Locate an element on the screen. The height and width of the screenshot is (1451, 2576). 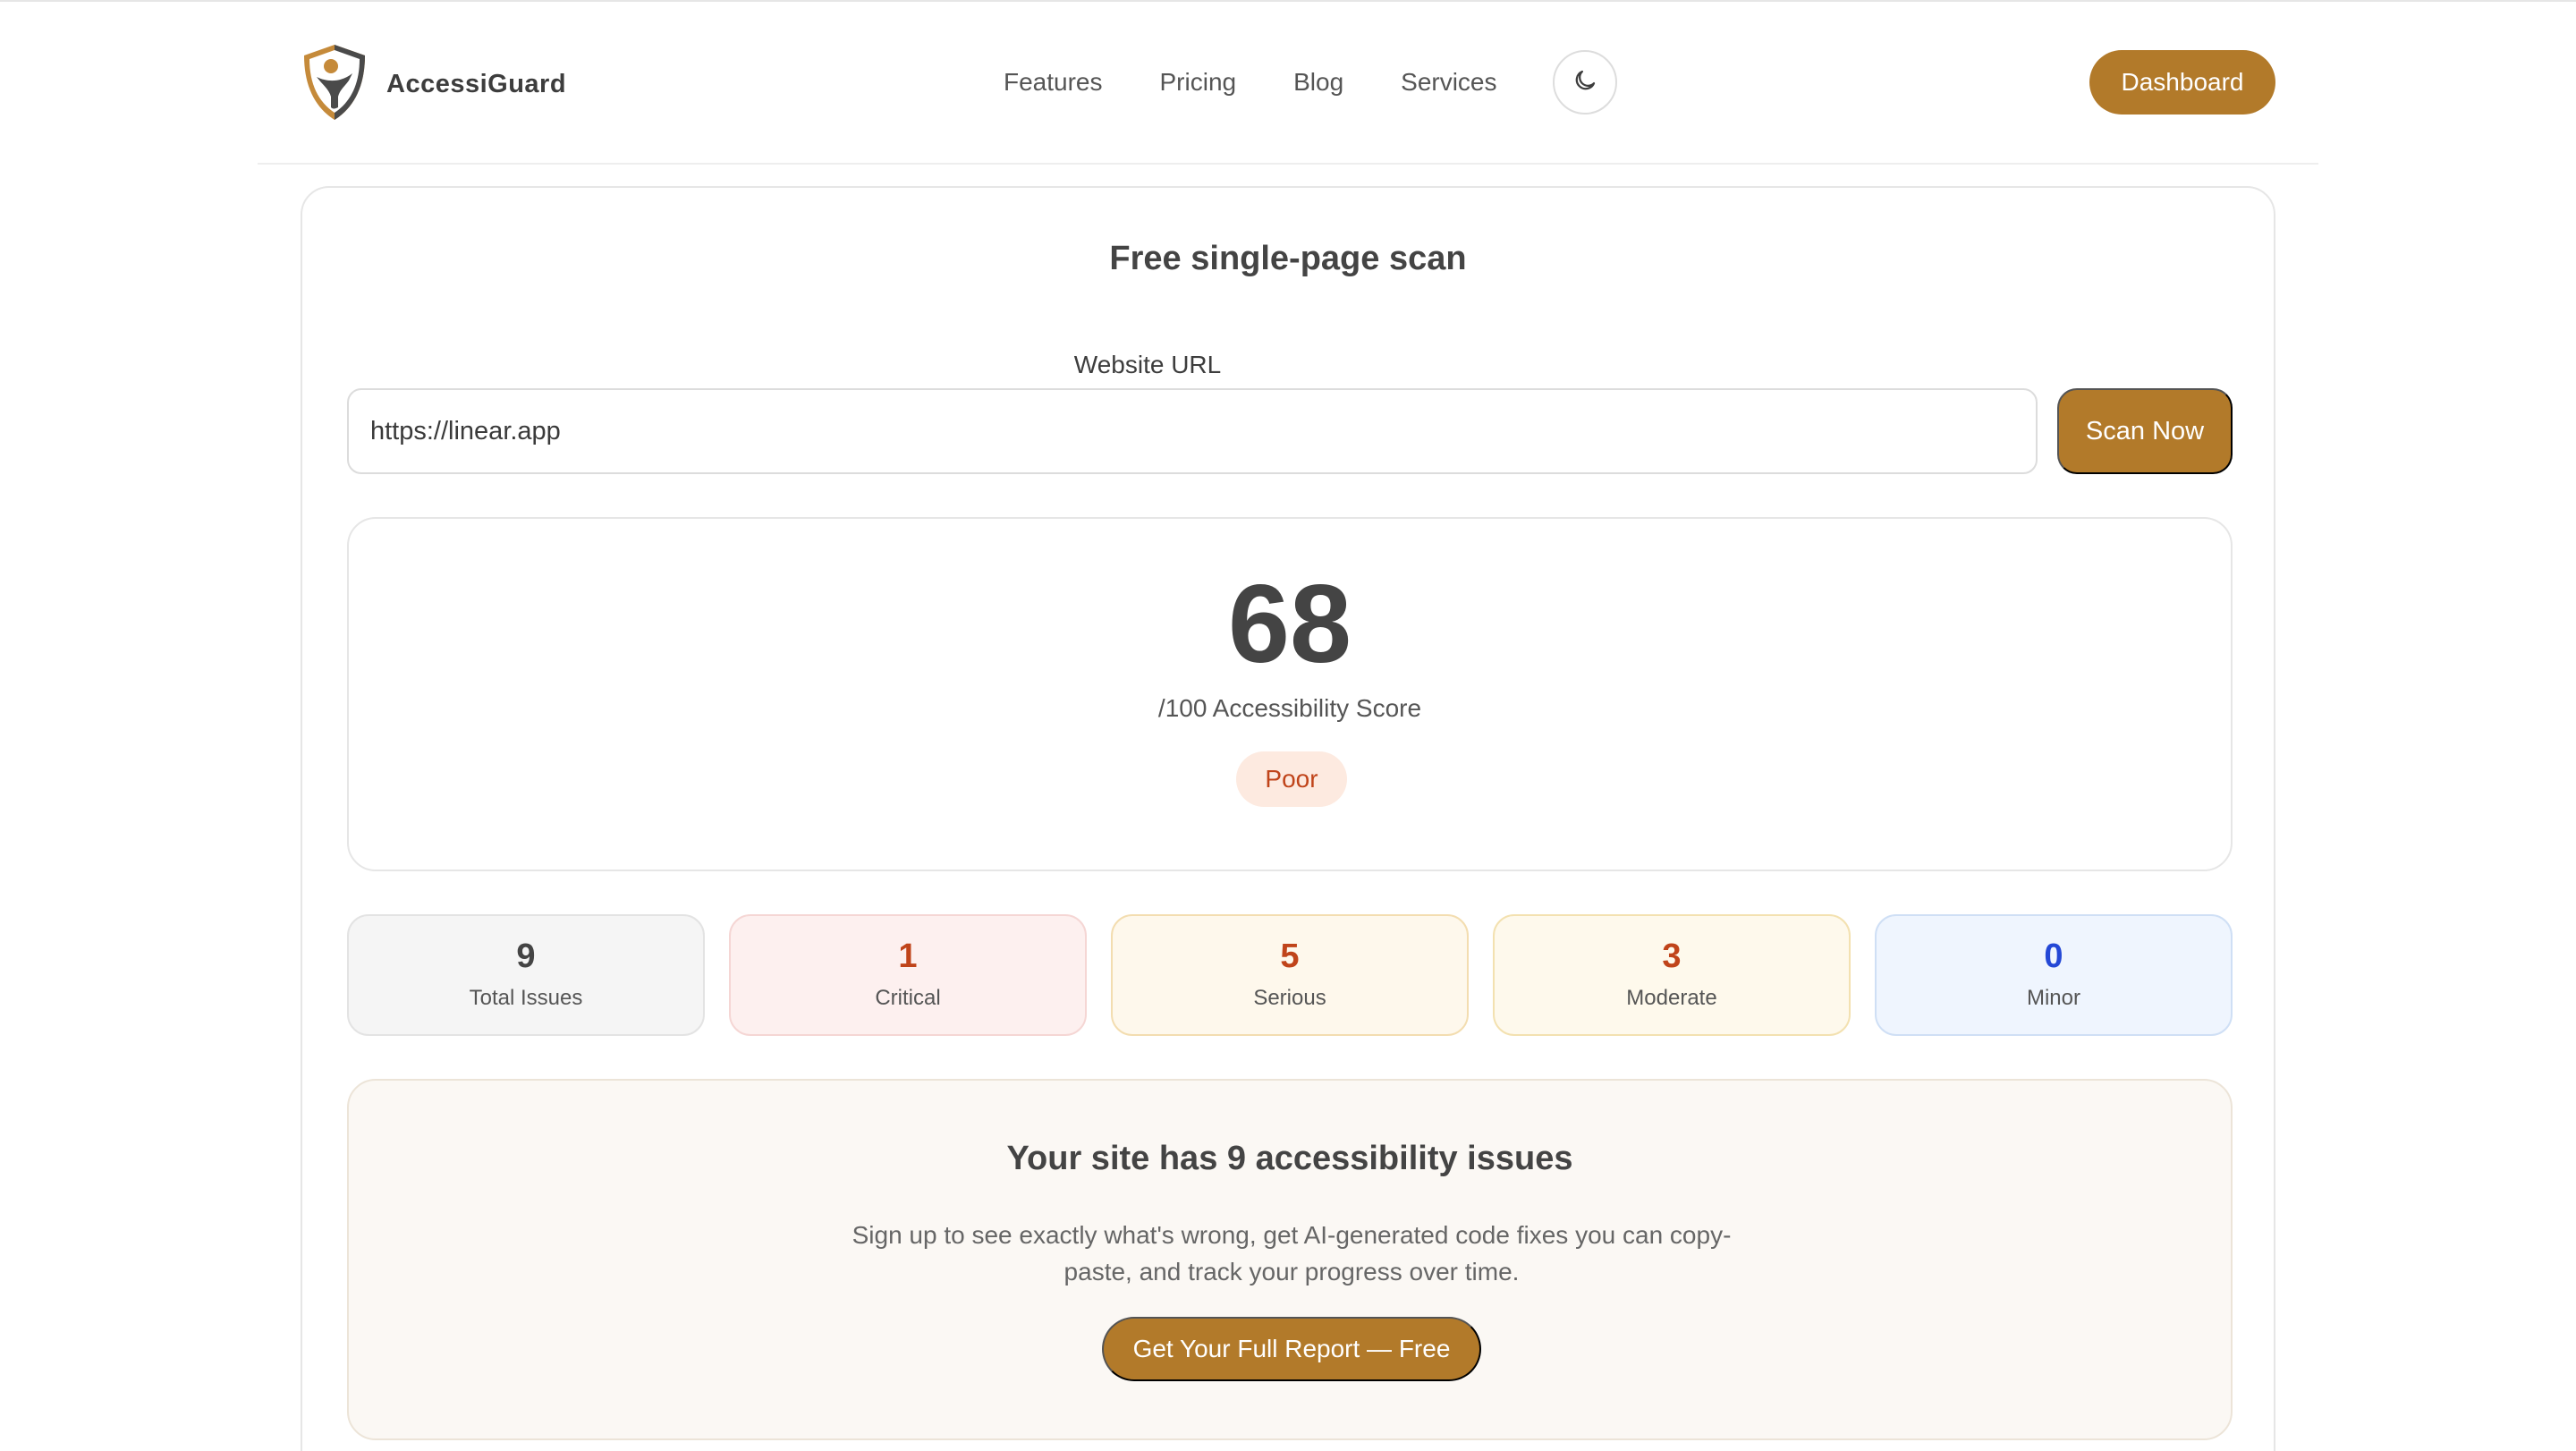
scan-title: Free single-page scan is located at coordinates (1288, 258).